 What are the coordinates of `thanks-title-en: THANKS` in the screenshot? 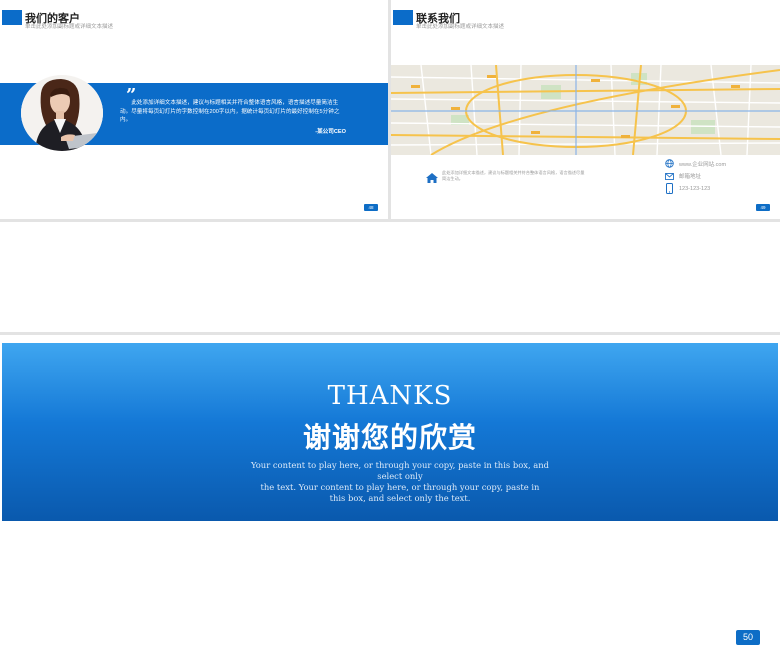 It's located at (390, 396).